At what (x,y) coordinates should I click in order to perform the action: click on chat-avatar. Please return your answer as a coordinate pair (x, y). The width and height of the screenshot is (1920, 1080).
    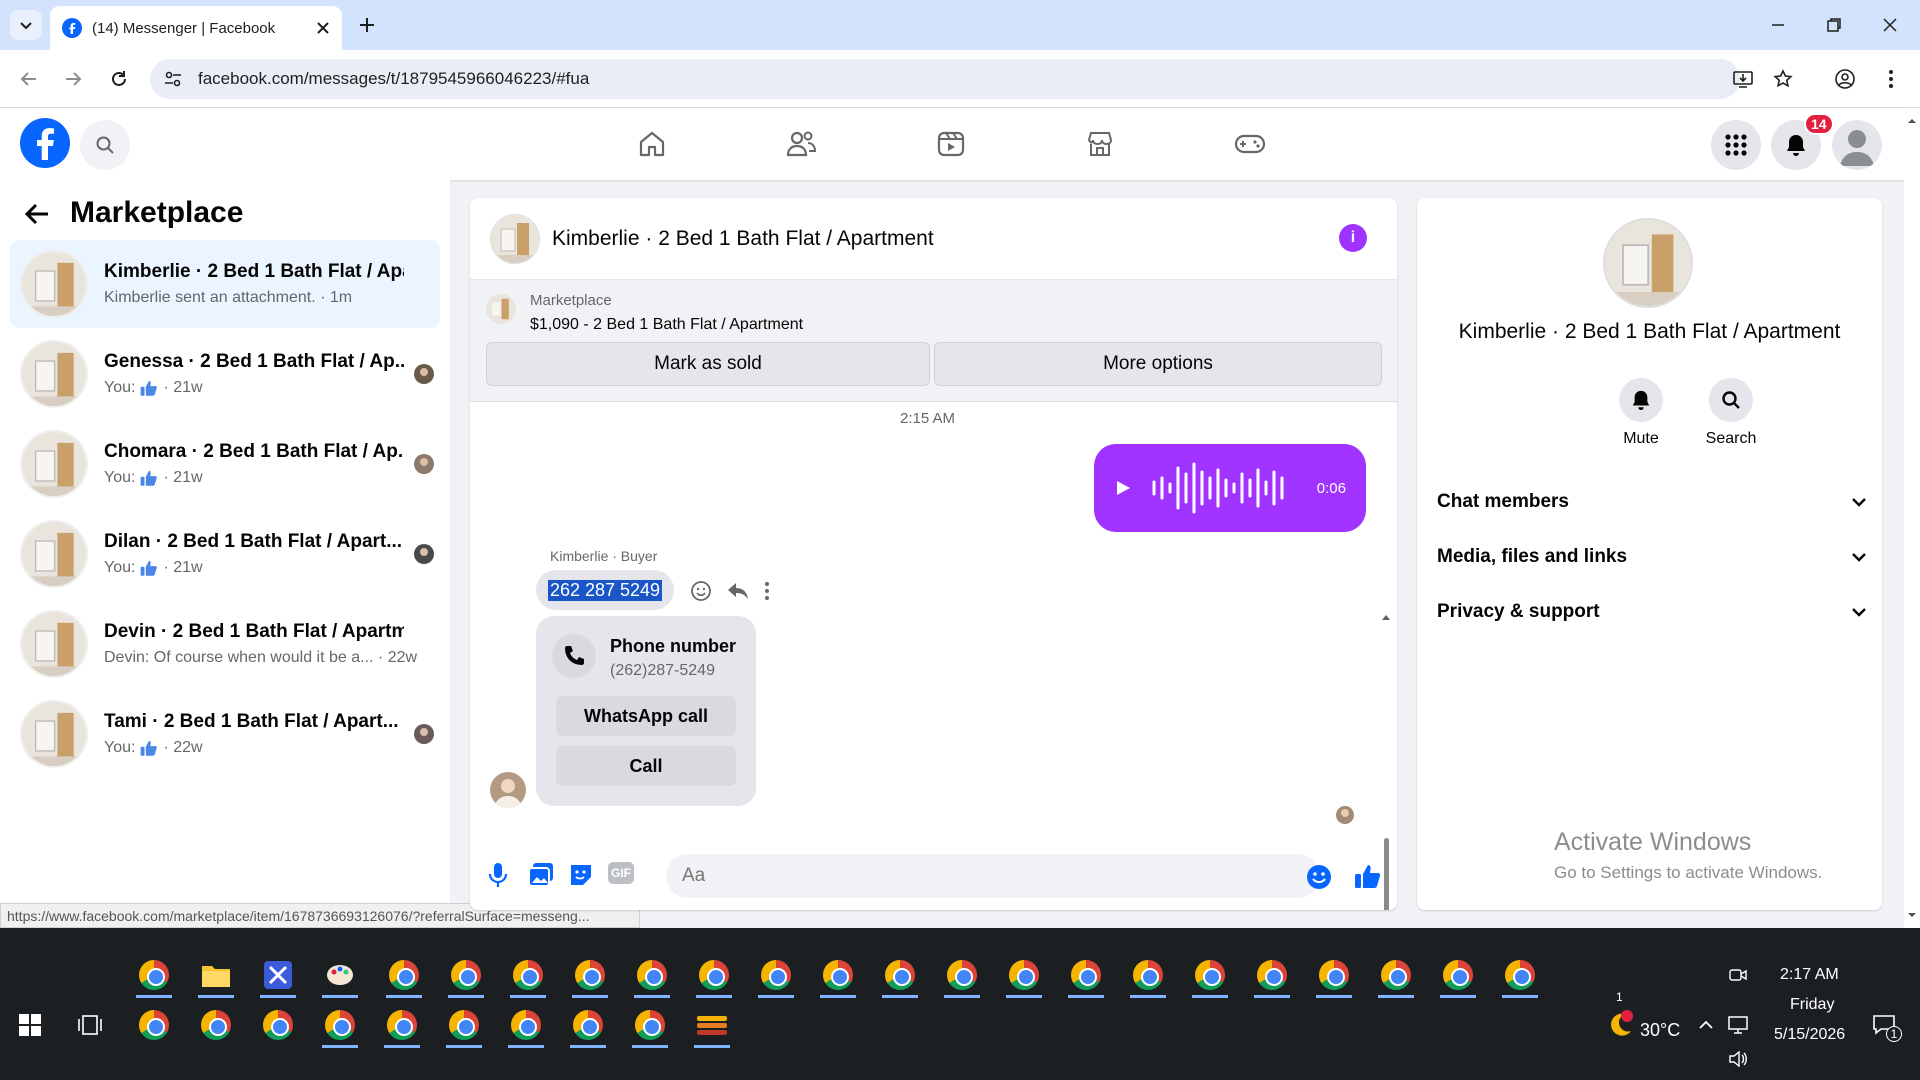
    Looking at the image, I should click on (515, 238).